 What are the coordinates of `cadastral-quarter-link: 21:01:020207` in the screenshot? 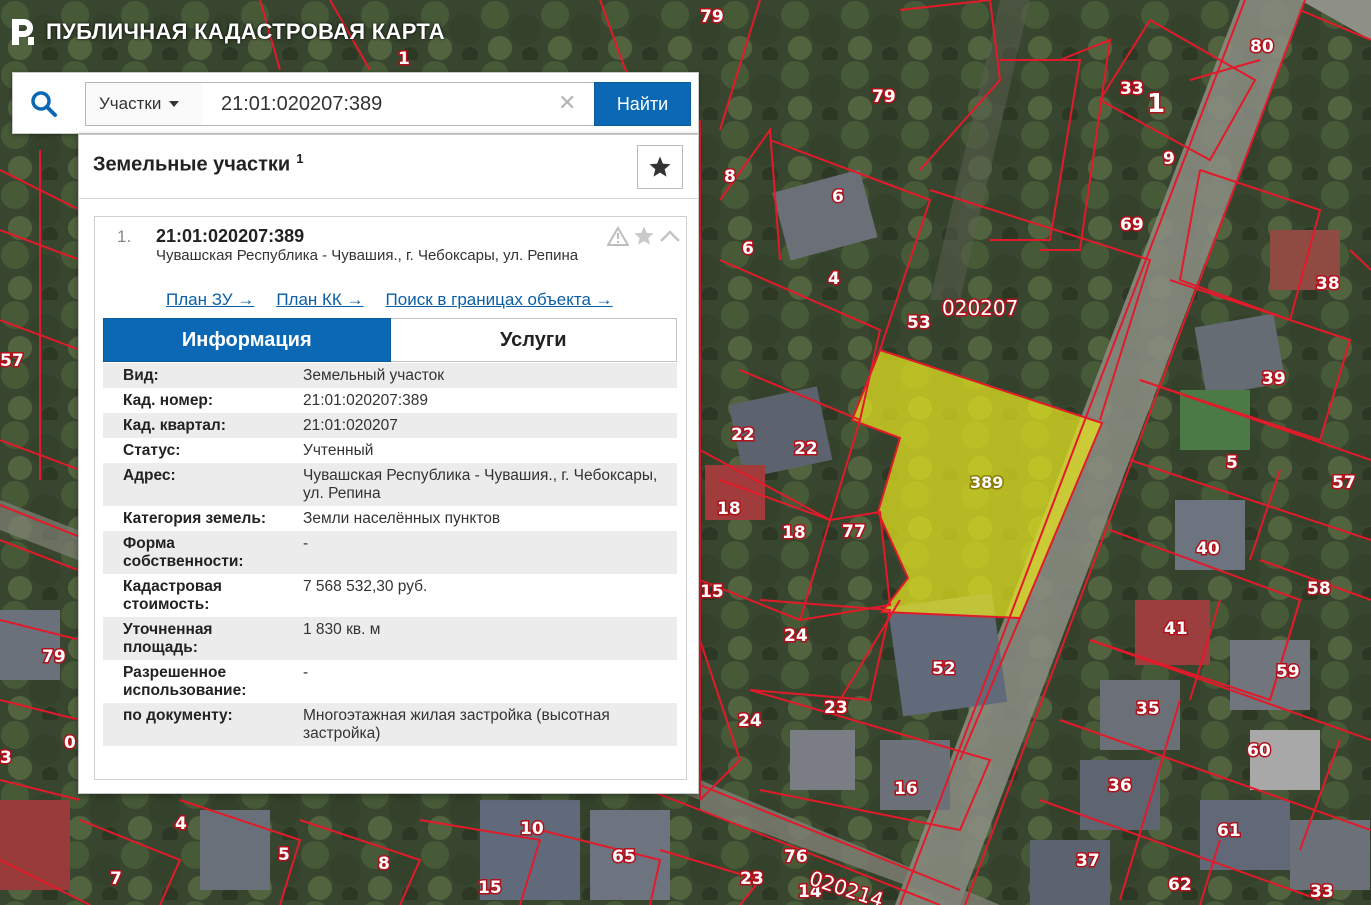 It's located at (485, 425).